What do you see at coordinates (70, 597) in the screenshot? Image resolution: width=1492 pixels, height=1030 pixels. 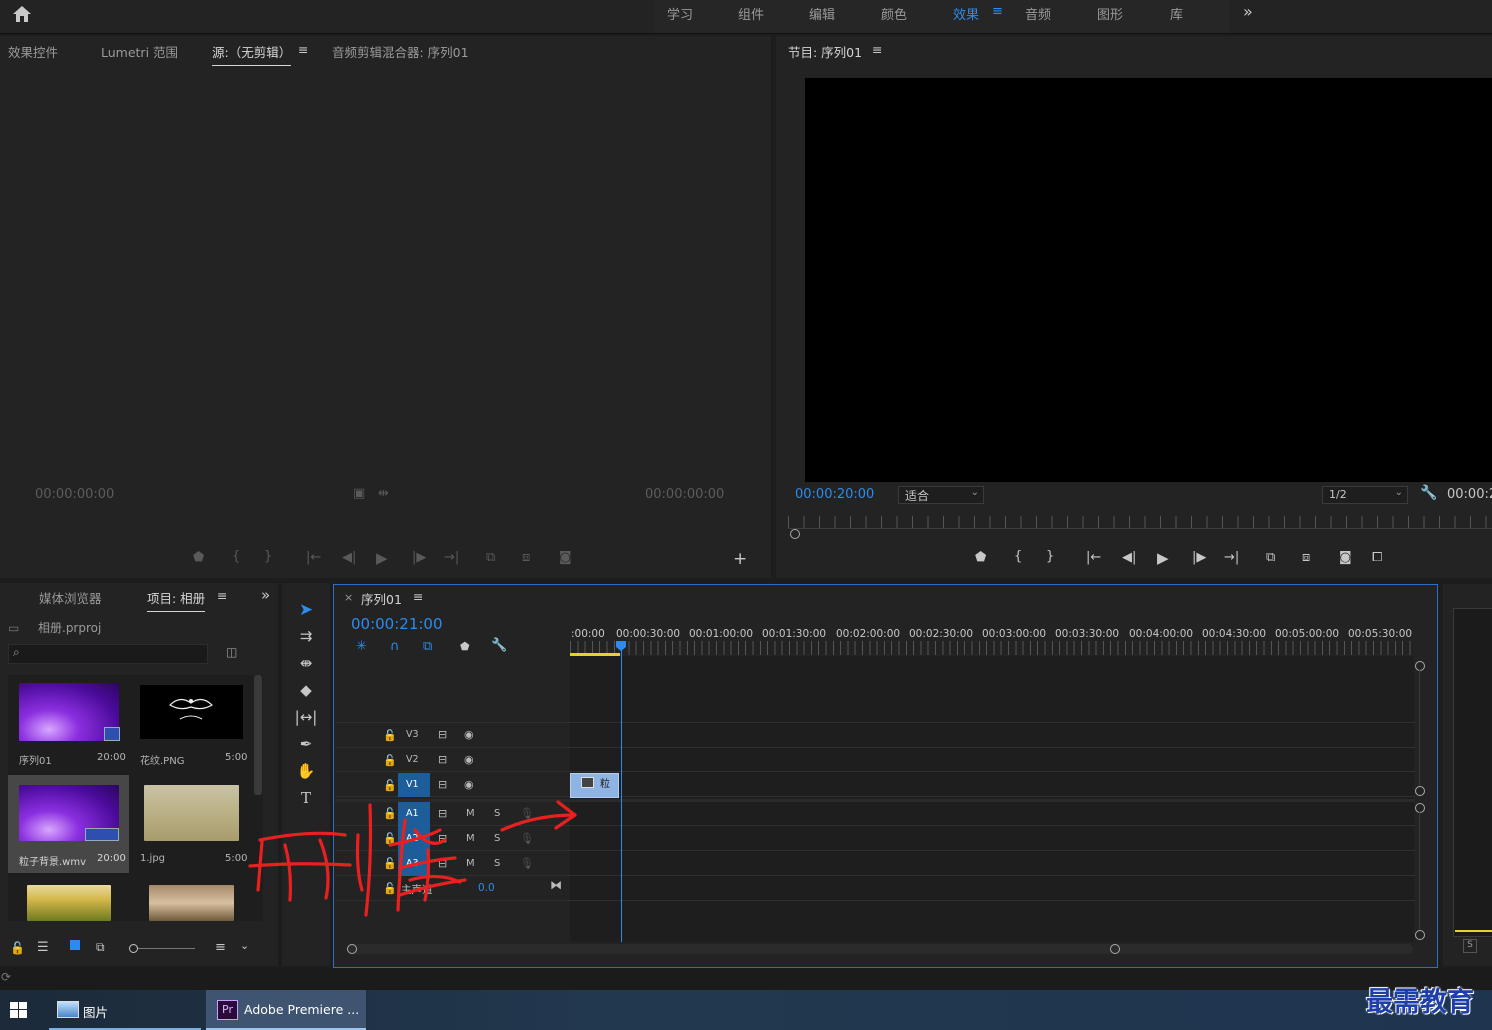 I see `tab-media-browser: 媒体浏览器` at bounding box center [70, 597].